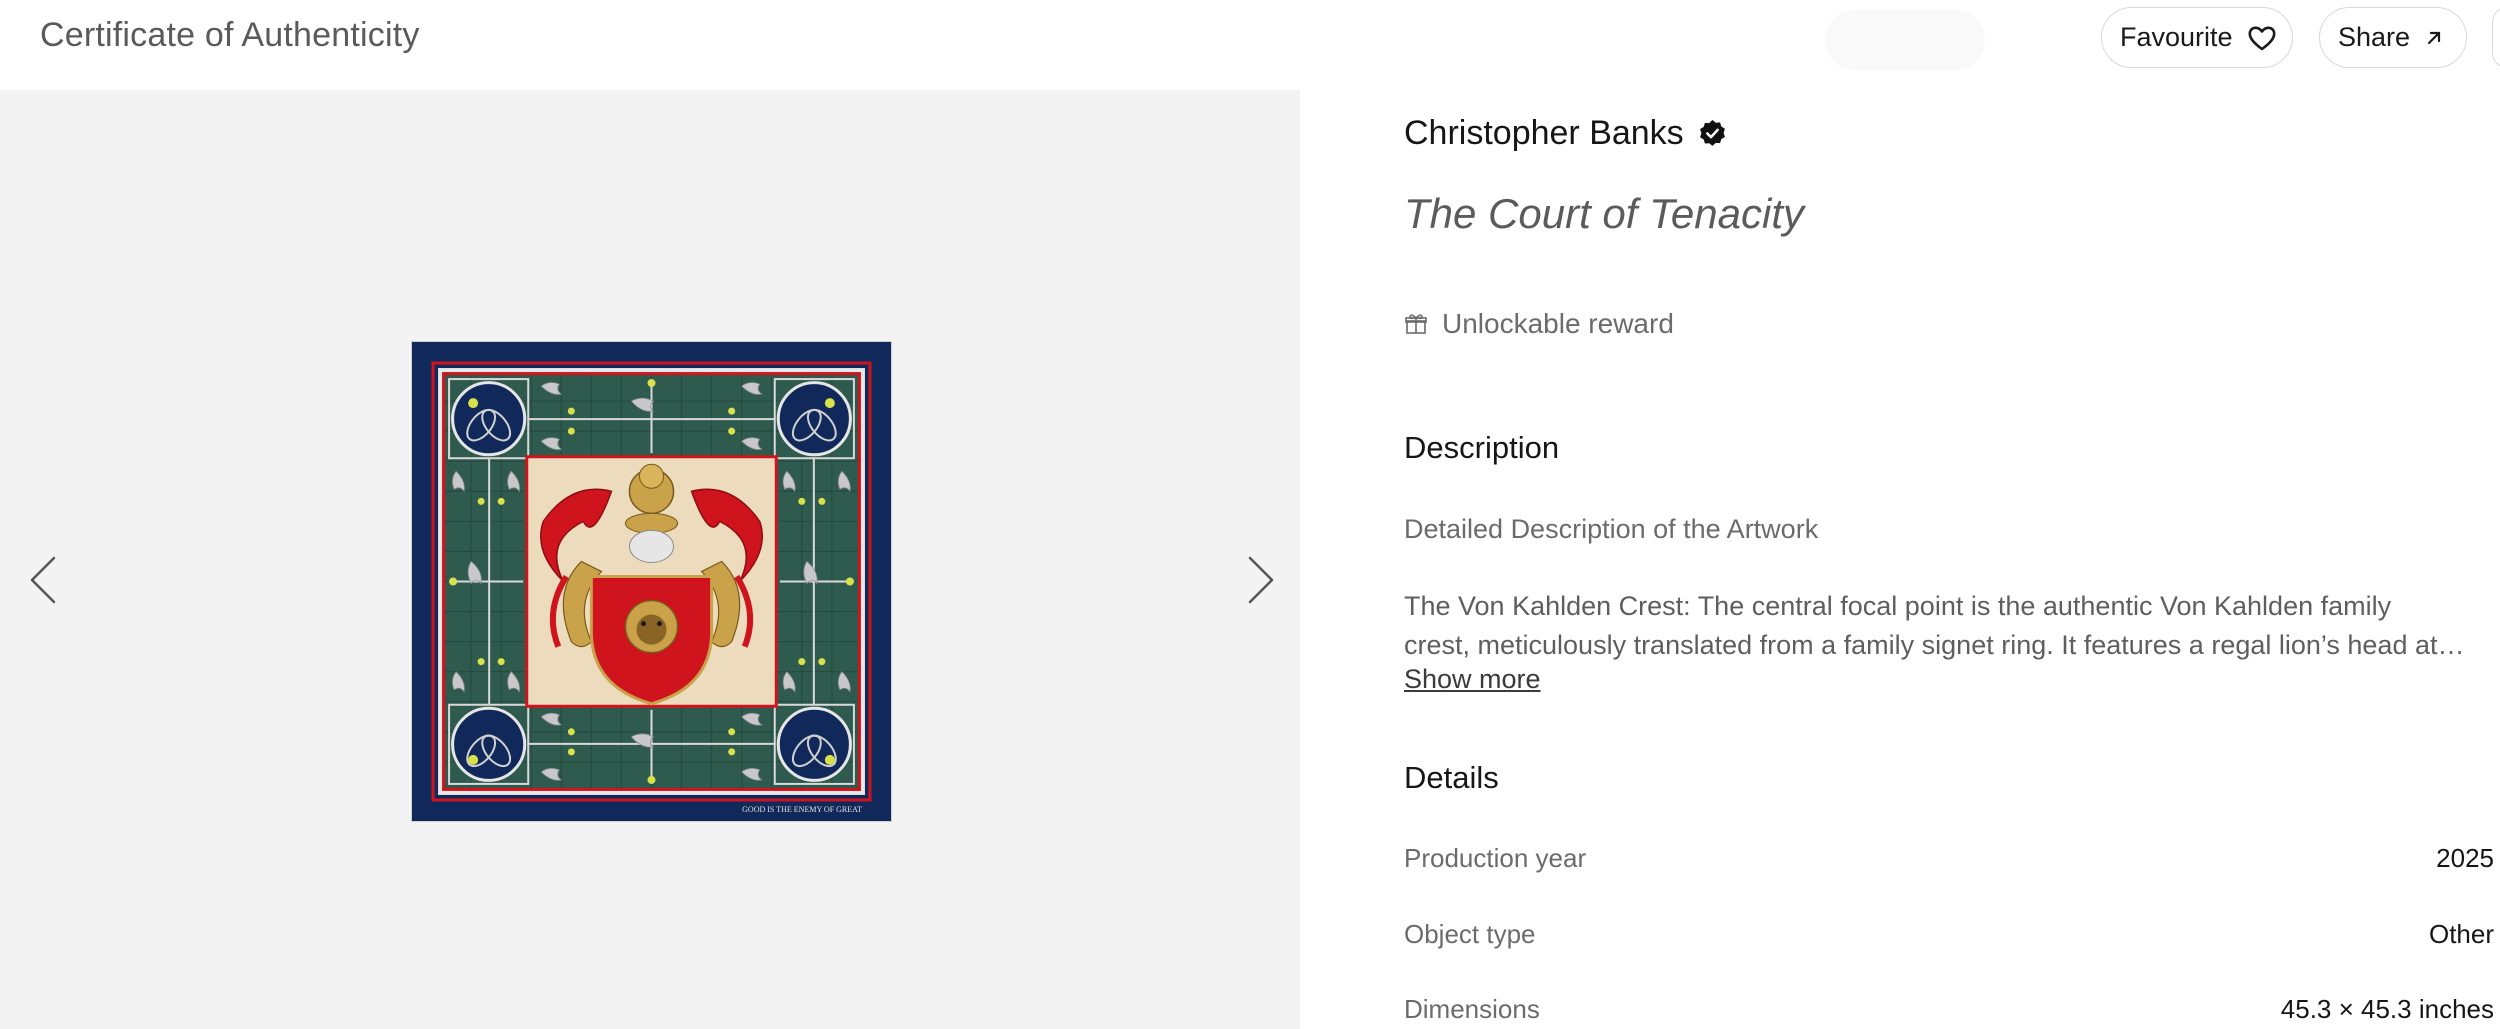  Describe the element at coordinates (1416, 324) in the screenshot. I see `gift-icon` at that location.